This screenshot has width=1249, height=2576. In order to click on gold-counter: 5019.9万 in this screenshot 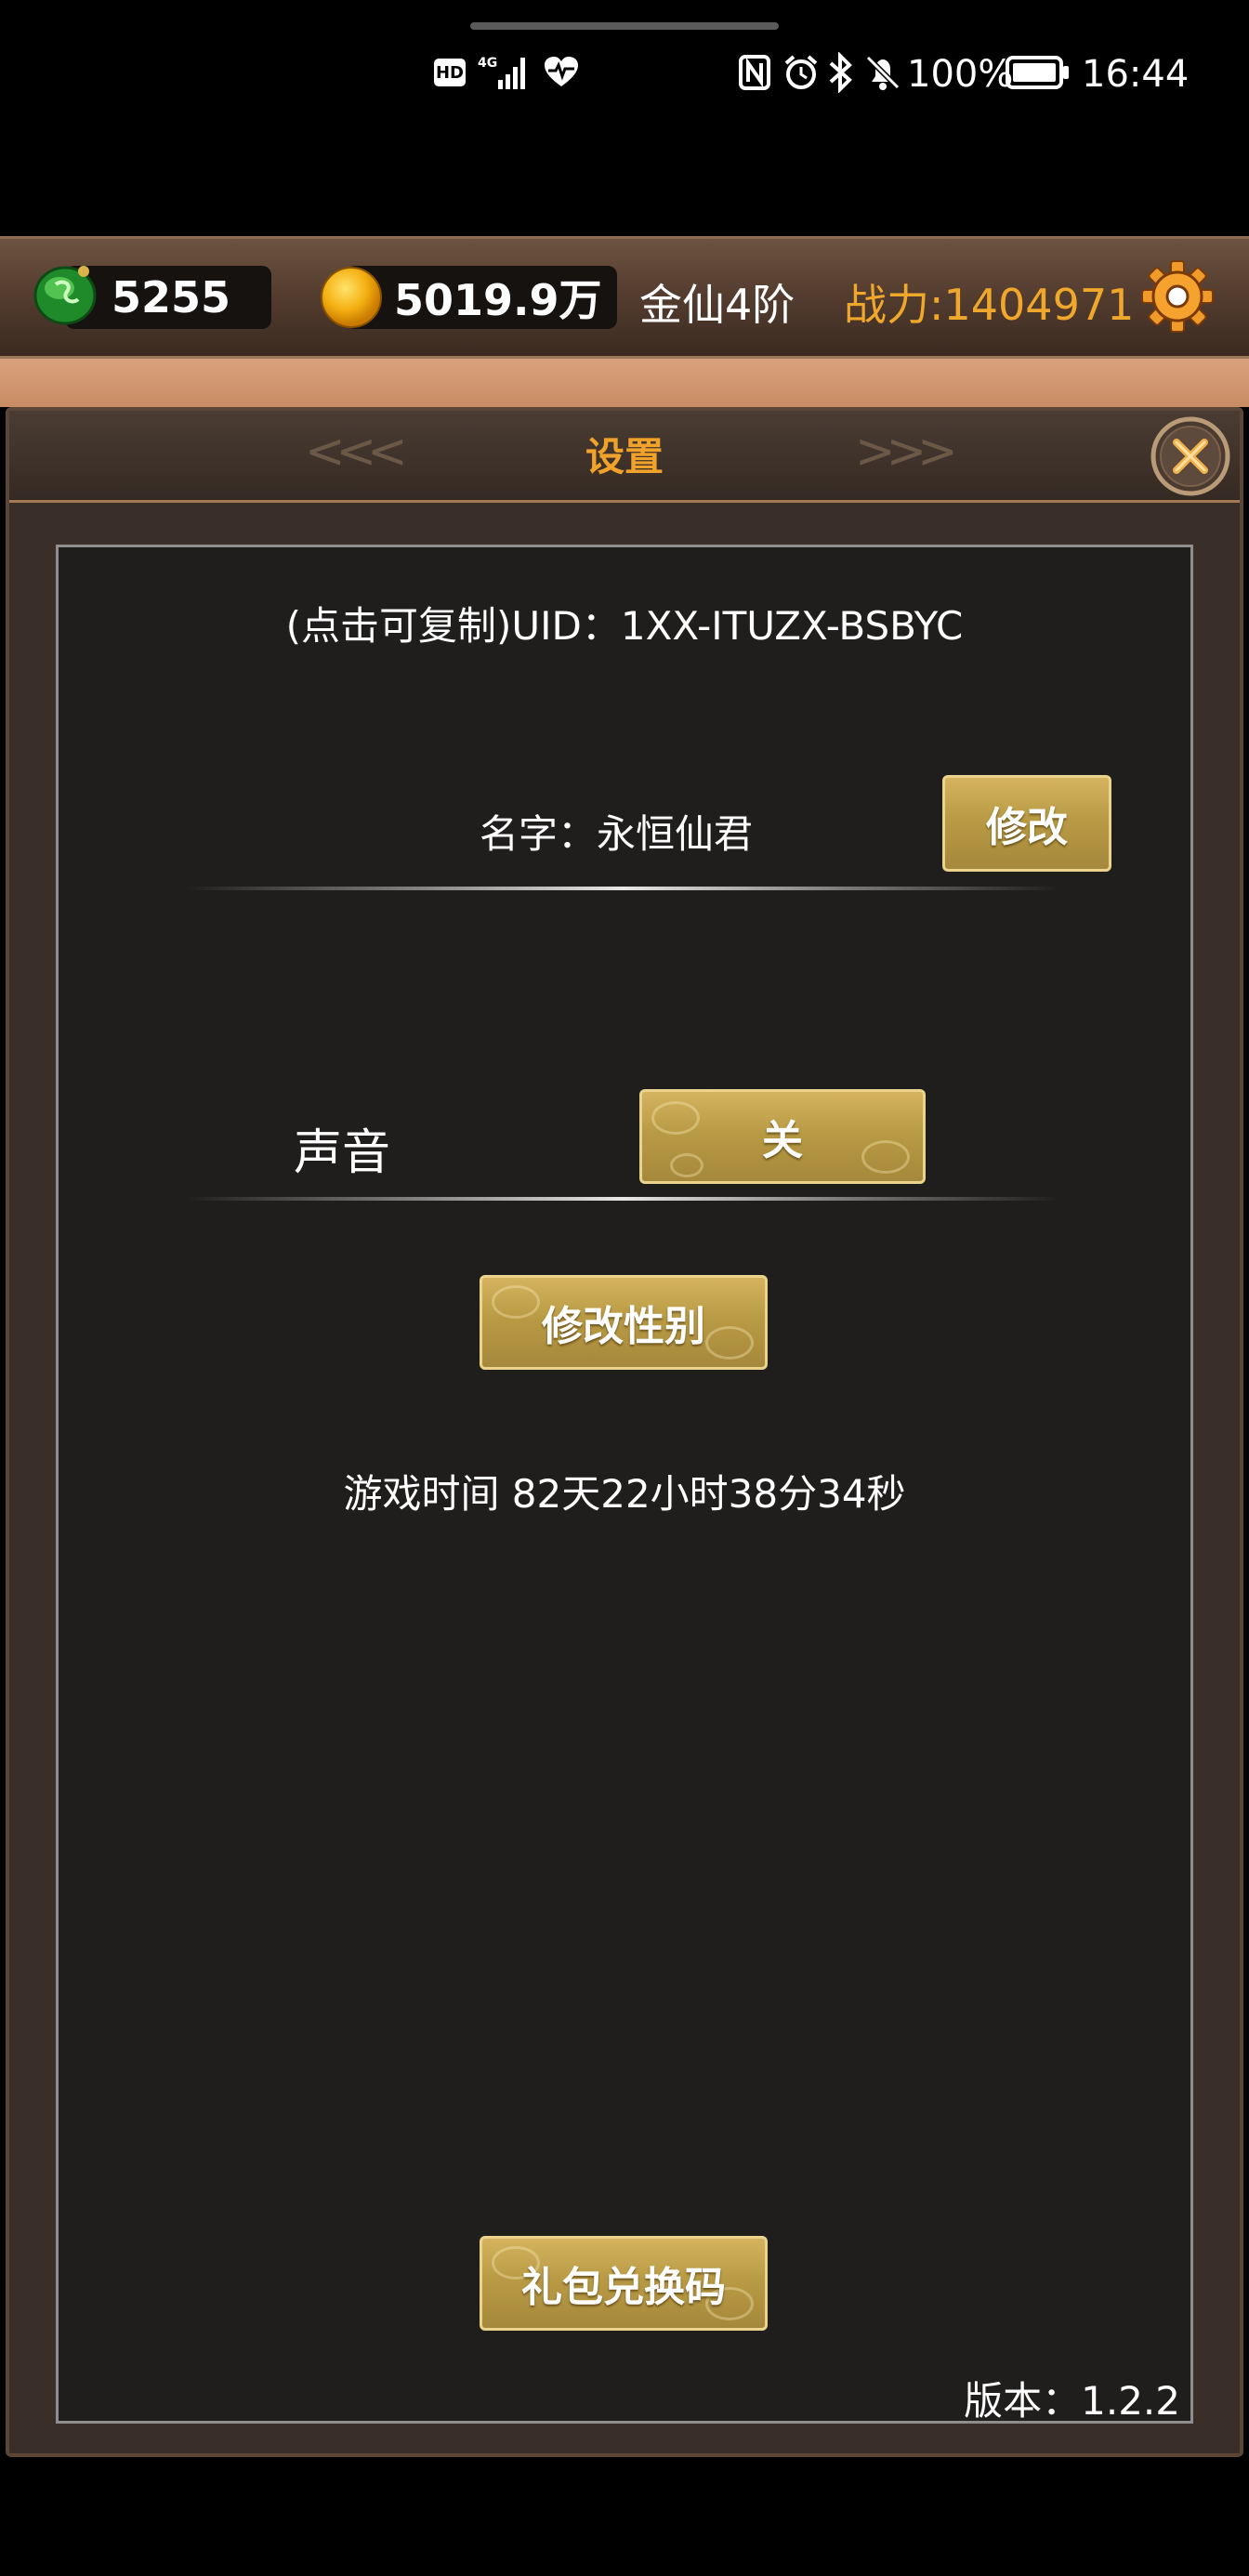, I will do `click(481, 297)`.